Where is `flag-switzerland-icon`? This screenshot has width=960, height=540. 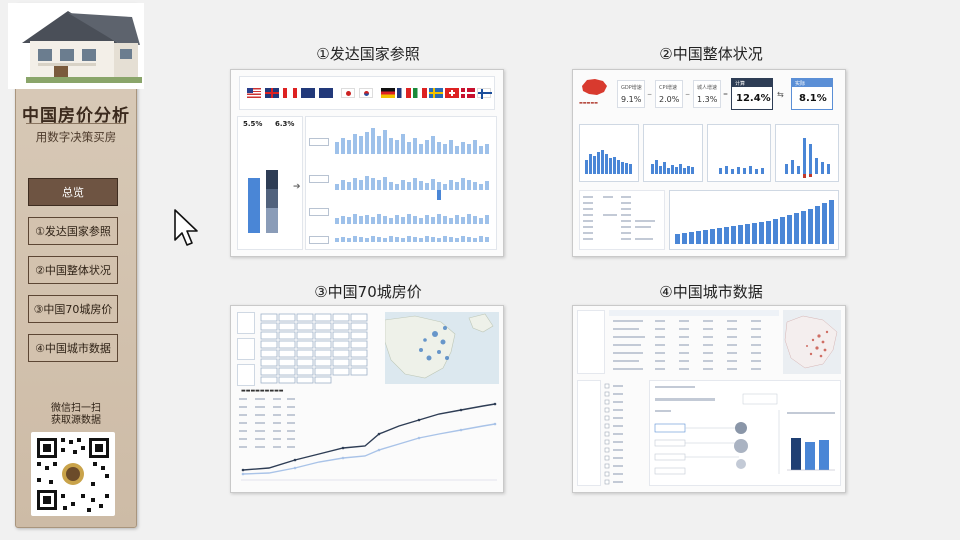 flag-switzerland-icon is located at coordinates (452, 93).